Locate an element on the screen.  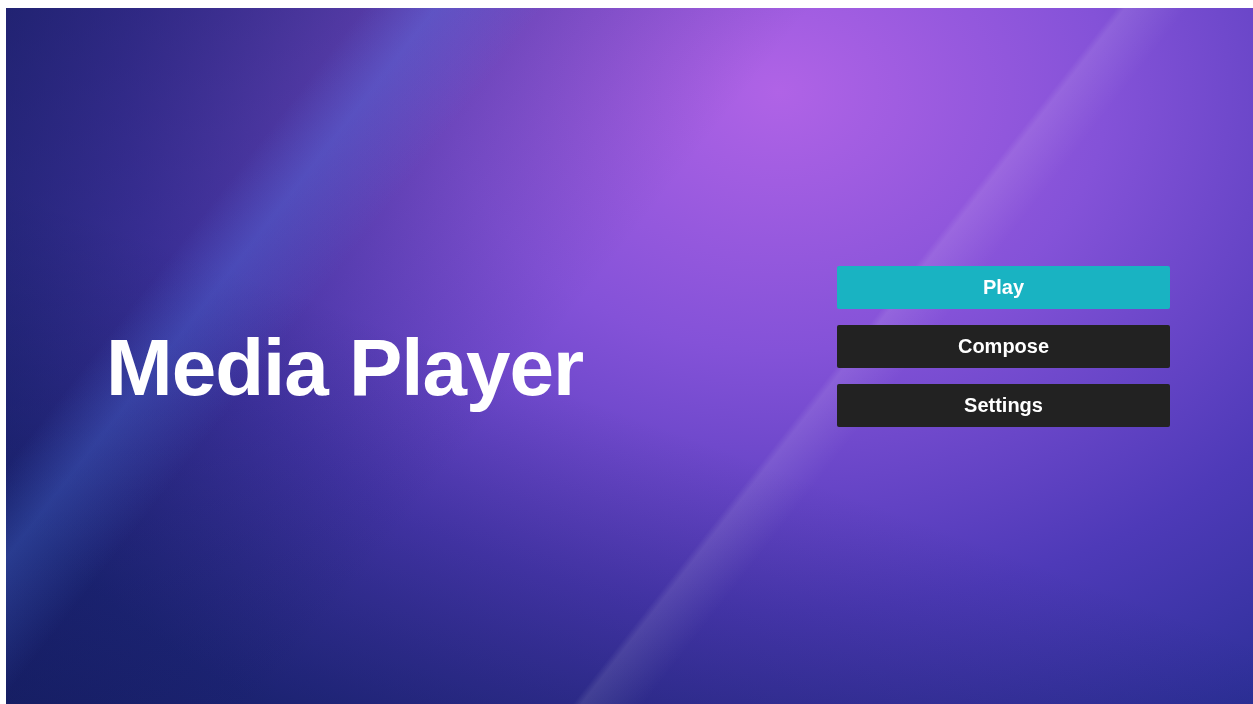
menu-button: Compose is located at coordinates (1003, 346).